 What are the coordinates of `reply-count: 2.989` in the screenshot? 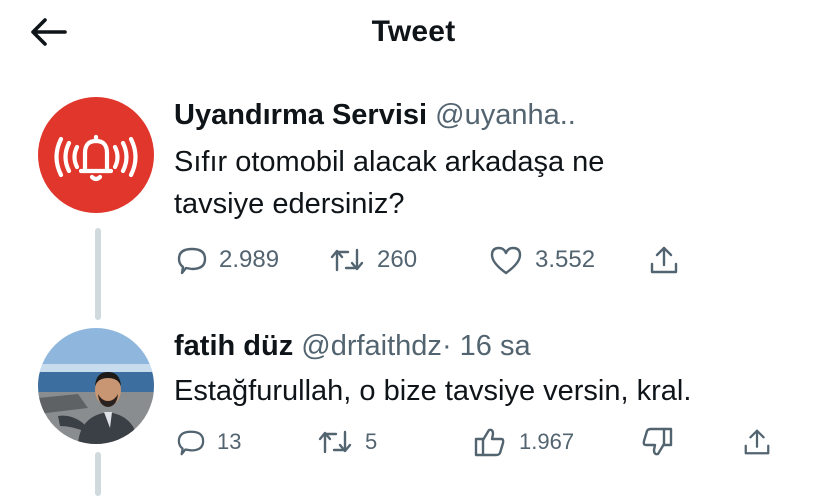 It's located at (249, 259).